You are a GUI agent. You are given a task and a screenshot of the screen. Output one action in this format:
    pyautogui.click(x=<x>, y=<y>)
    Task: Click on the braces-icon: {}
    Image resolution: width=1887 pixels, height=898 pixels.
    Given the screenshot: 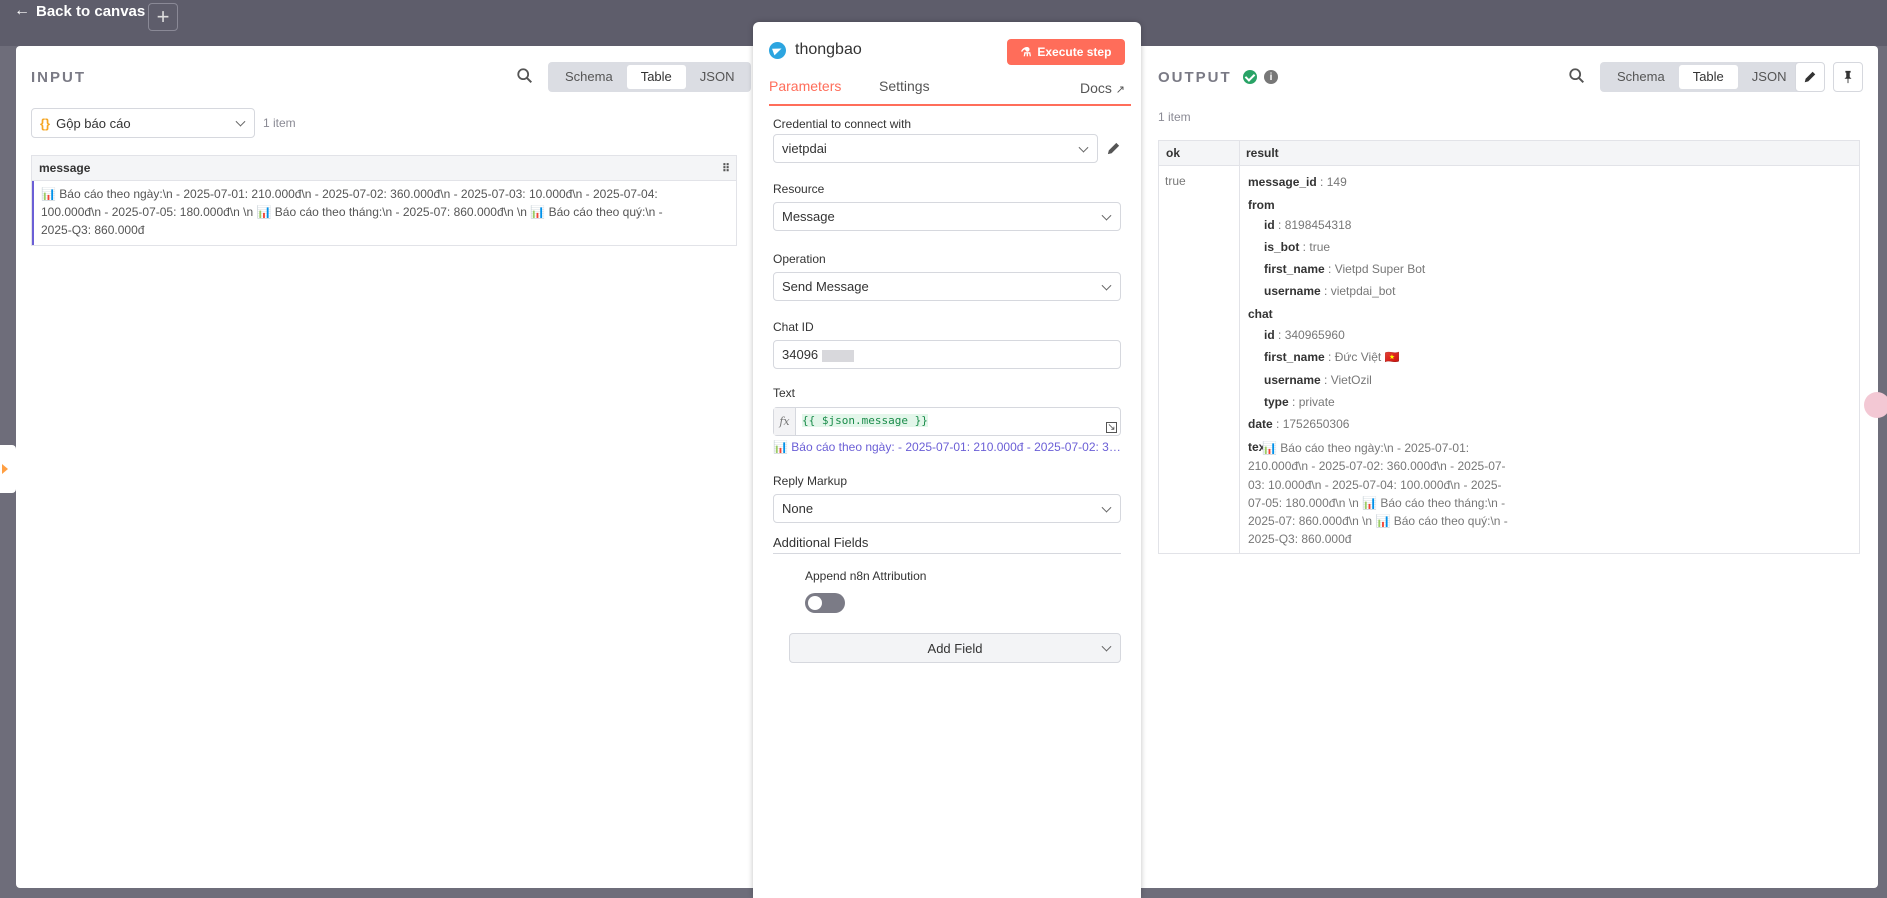 What is the action you would take?
    pyautogui.click(x=45, y=123)
    